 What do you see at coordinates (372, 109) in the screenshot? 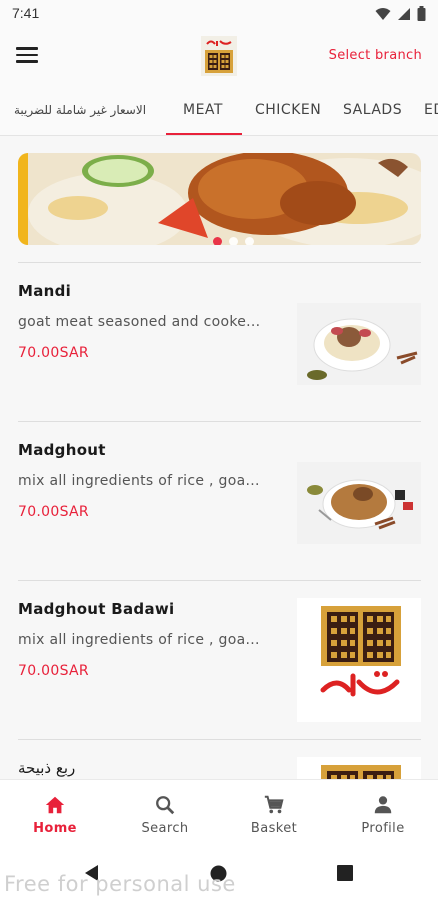
I see `tab-salads: SALADS` at bounding box center [372, 109].